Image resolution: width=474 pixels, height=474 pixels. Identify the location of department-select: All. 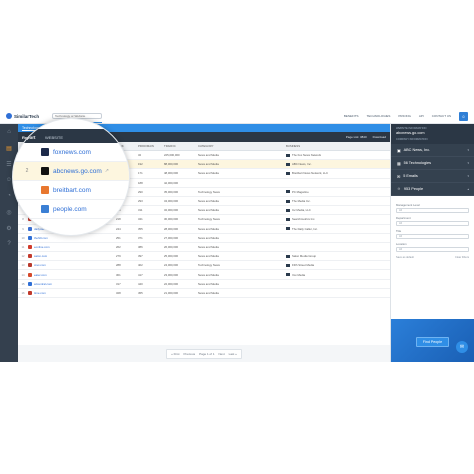
(432, 223).